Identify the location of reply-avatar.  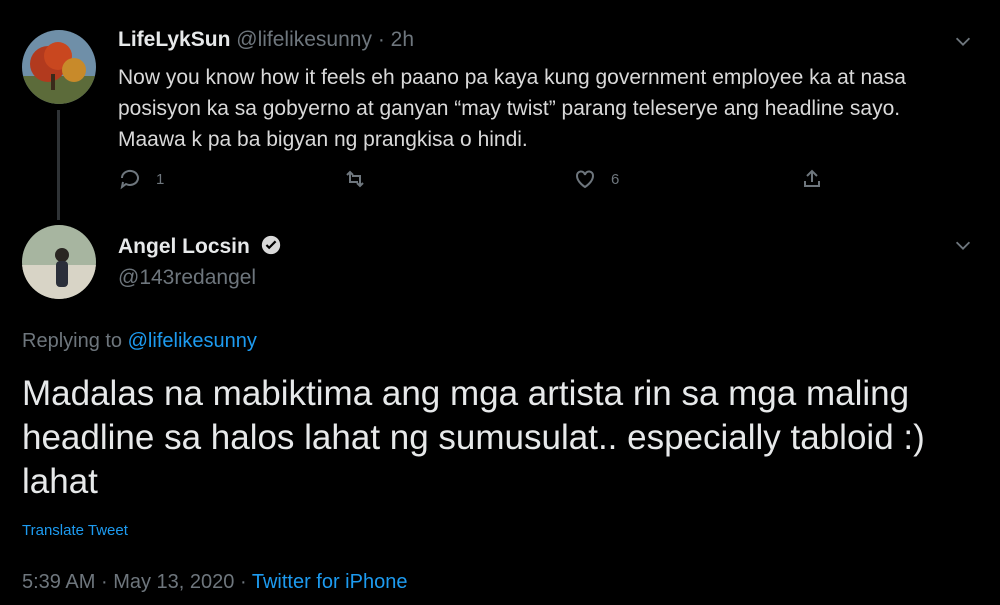
(59, 67).